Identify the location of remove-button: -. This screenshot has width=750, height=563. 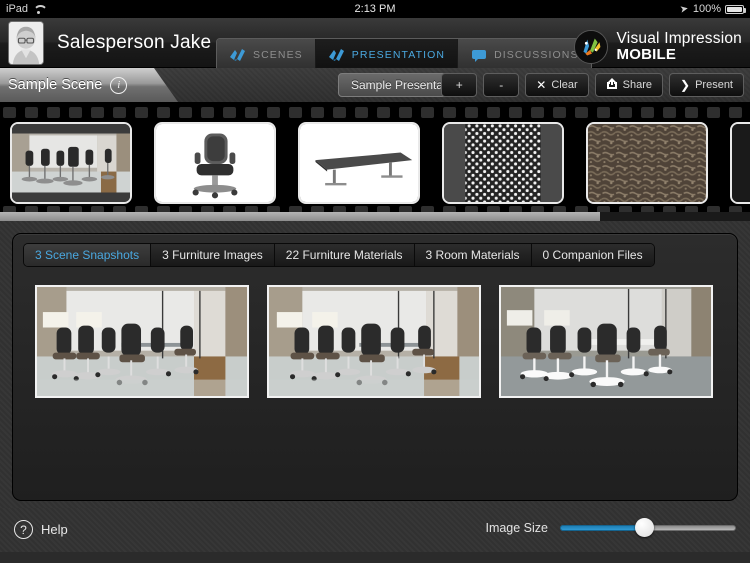
(501, 85).